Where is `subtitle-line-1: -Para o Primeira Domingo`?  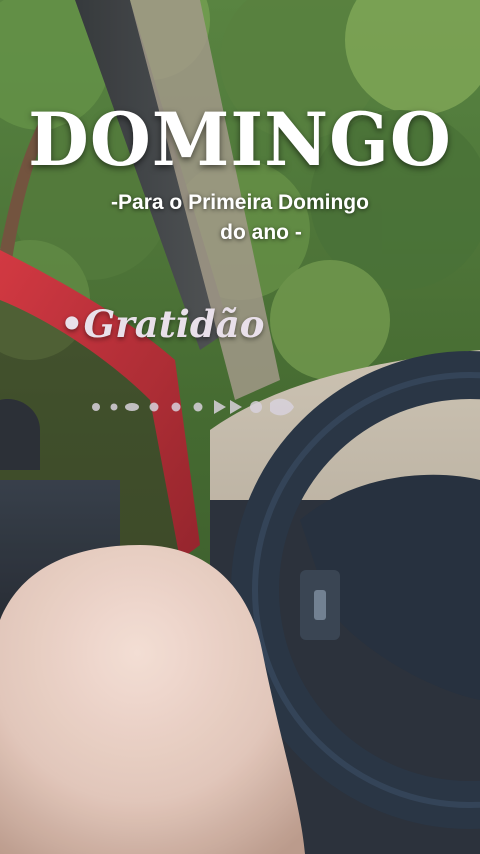 subtitle-line-1: -Para o Primeira Domingo is located at coordinates (240, 202).